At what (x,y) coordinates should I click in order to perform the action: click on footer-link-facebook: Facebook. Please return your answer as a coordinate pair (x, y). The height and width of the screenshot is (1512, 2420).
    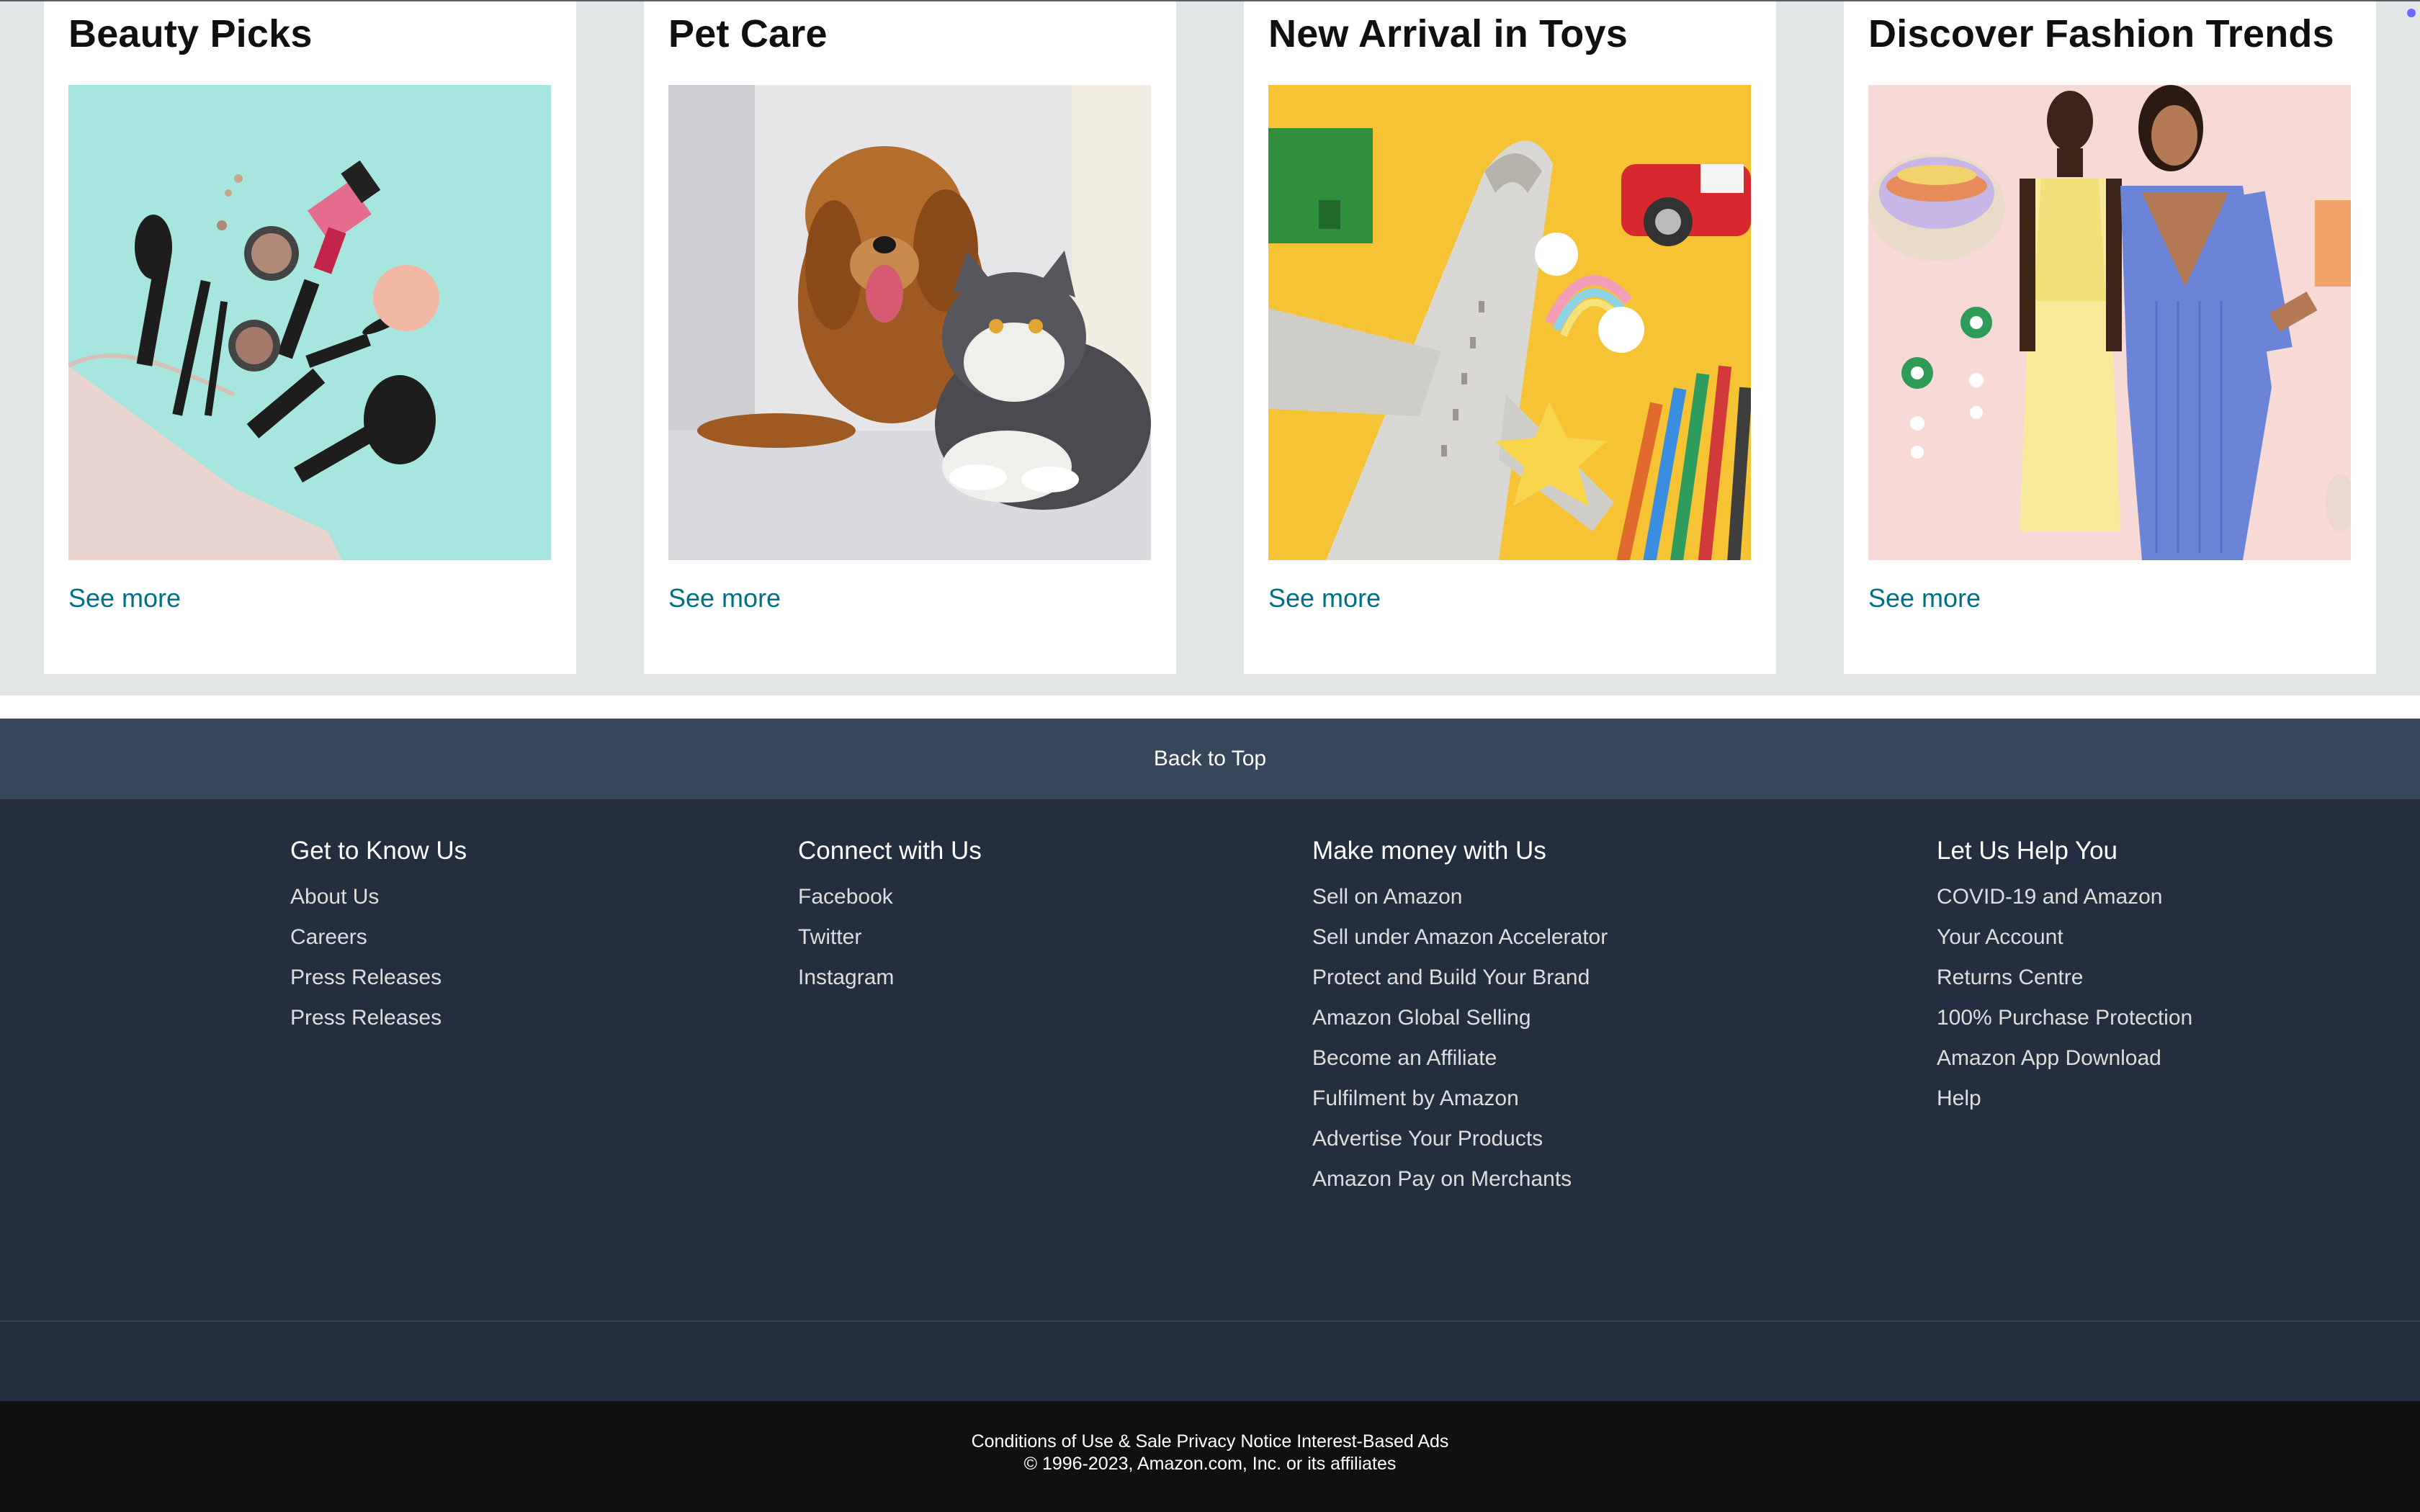
    Looking at the image, I should click on (890, 897).